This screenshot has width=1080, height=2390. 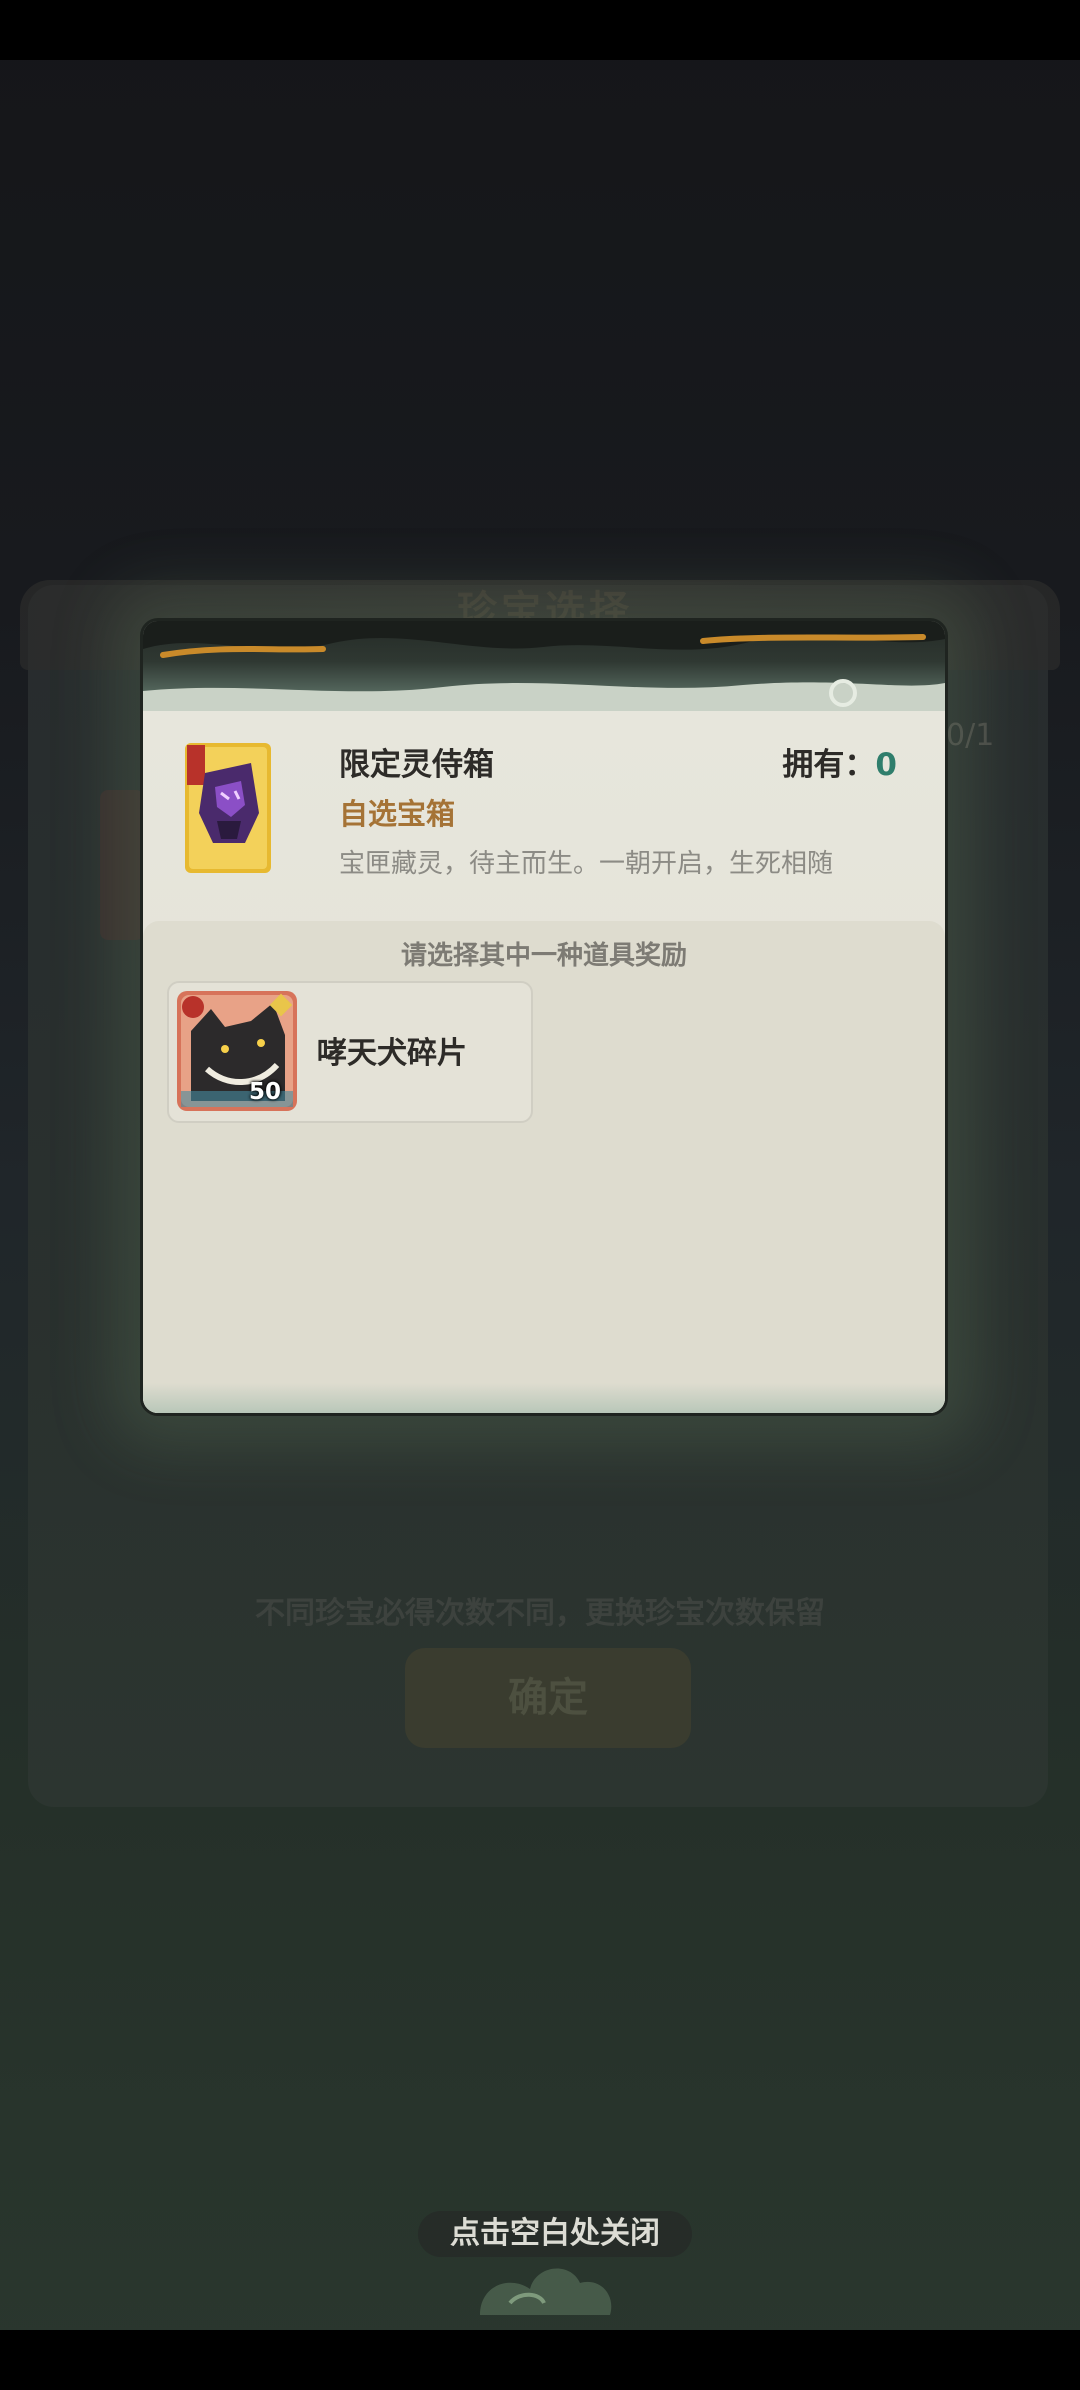 What do you see at coordinates (392, 1053) in the screenshot?
I see `reward-name: 哮天犬碎片` at bounding box center [392, 1053].